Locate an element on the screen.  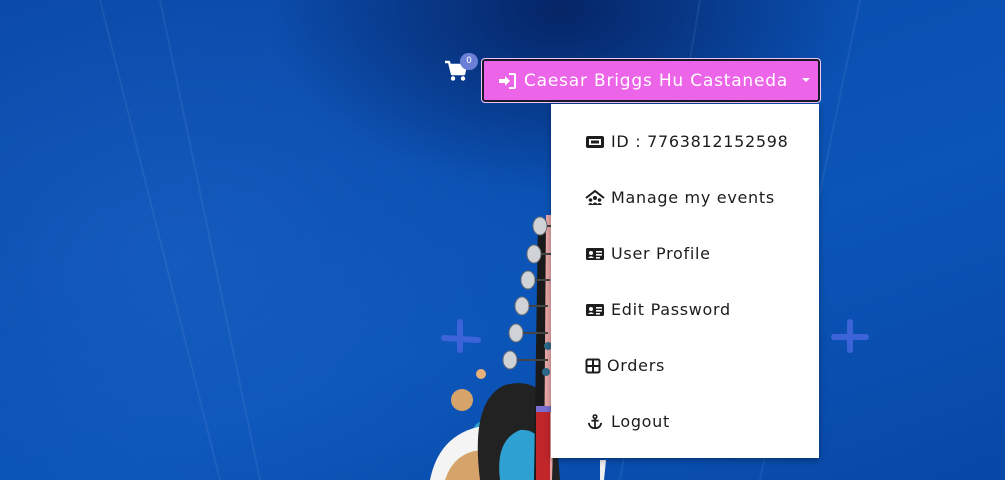
menu-item-id: ID : 7763812152598 is located at coordinates (687, 141).